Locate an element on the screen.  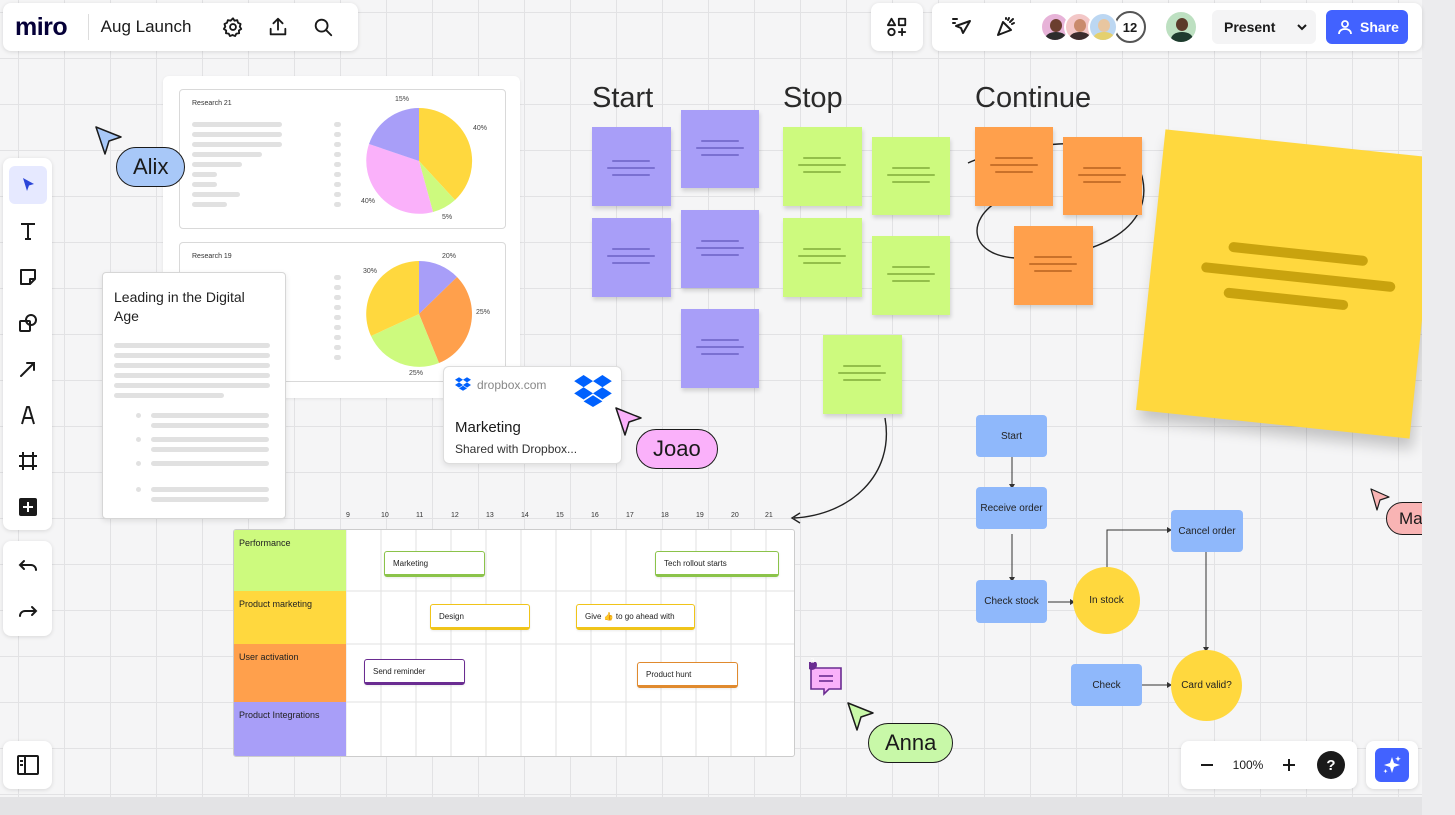
shapes-tool is located at coordinates (27, 323).